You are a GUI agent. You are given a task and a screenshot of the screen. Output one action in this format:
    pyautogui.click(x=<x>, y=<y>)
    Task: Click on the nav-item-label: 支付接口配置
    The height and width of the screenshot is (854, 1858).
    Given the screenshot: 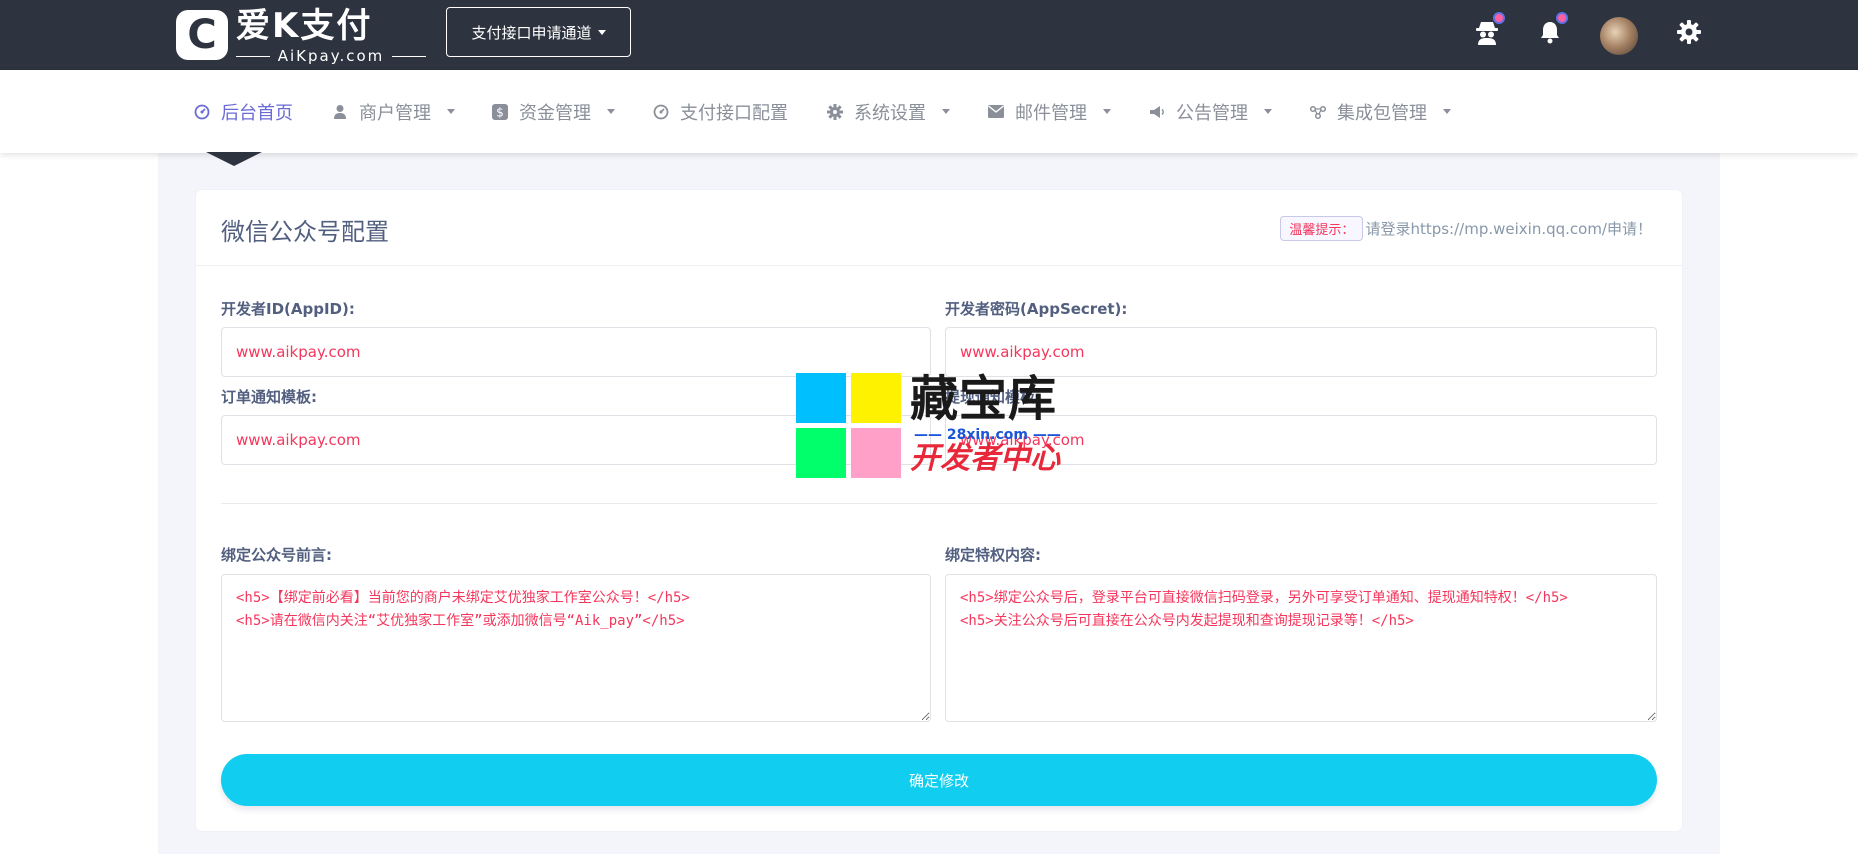 What is the action you would take?
    pyautogui.click(x=734, y=113)
    